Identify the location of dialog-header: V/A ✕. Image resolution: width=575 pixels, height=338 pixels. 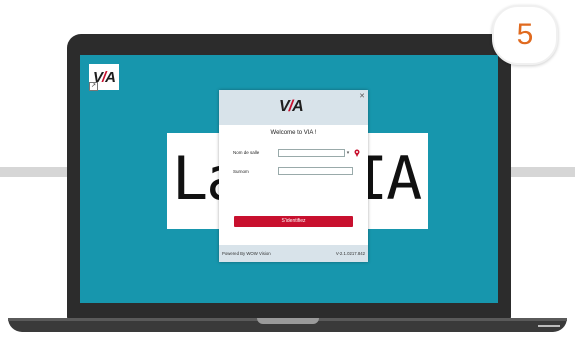
(293, 107).